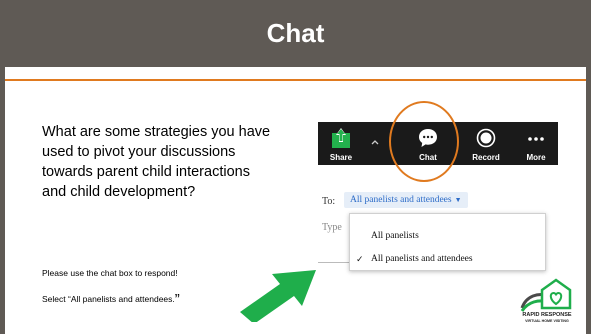 Image resolution: width=591 pixels, height=334 pixels. I want to click on house-heart-logo-icon, so click(546, 295).